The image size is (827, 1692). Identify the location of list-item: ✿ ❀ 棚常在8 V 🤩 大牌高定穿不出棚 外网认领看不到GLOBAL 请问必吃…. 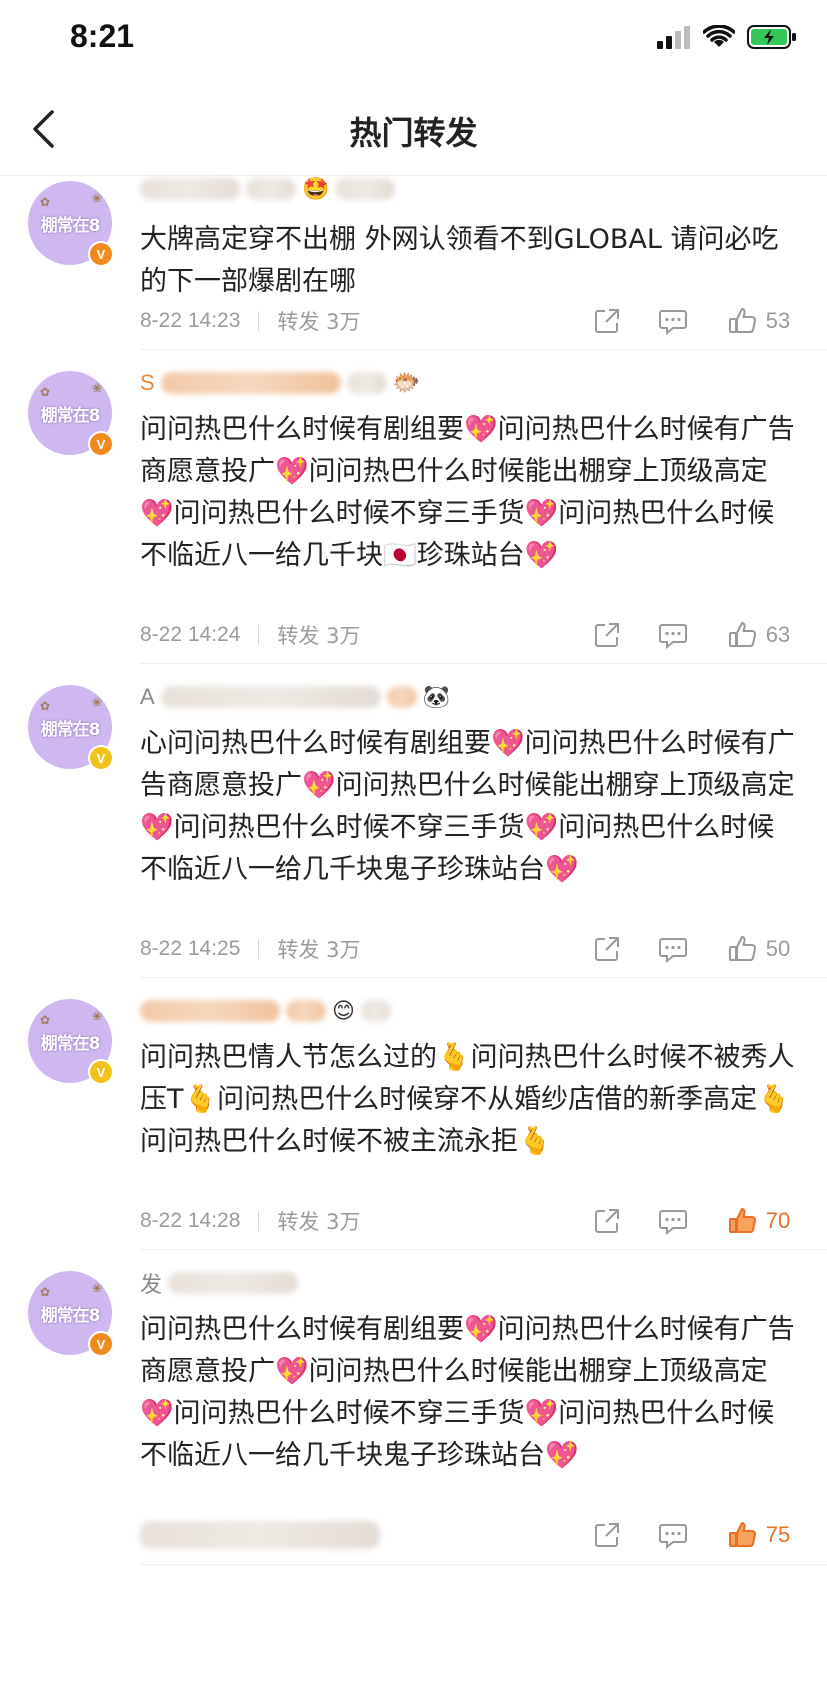
(413, 263).